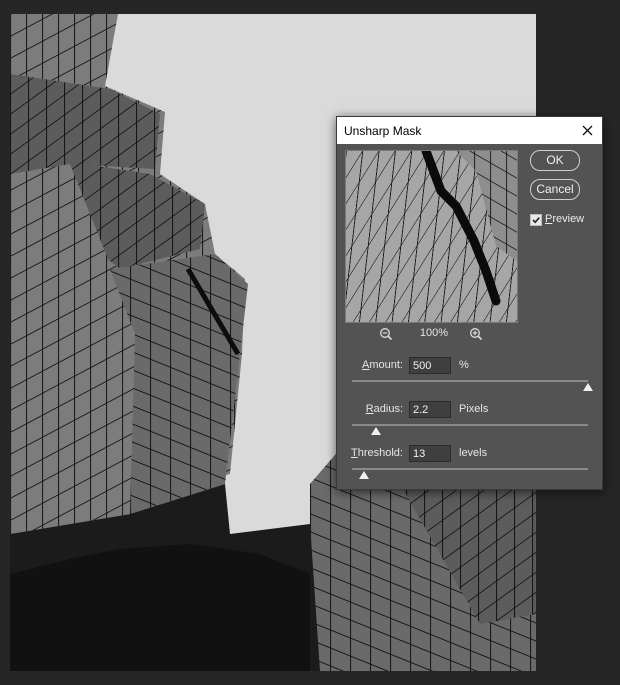 Image resolution: width=620 pixels, height=685 pixels. I want to click on amount-slider, so click(470, 381).